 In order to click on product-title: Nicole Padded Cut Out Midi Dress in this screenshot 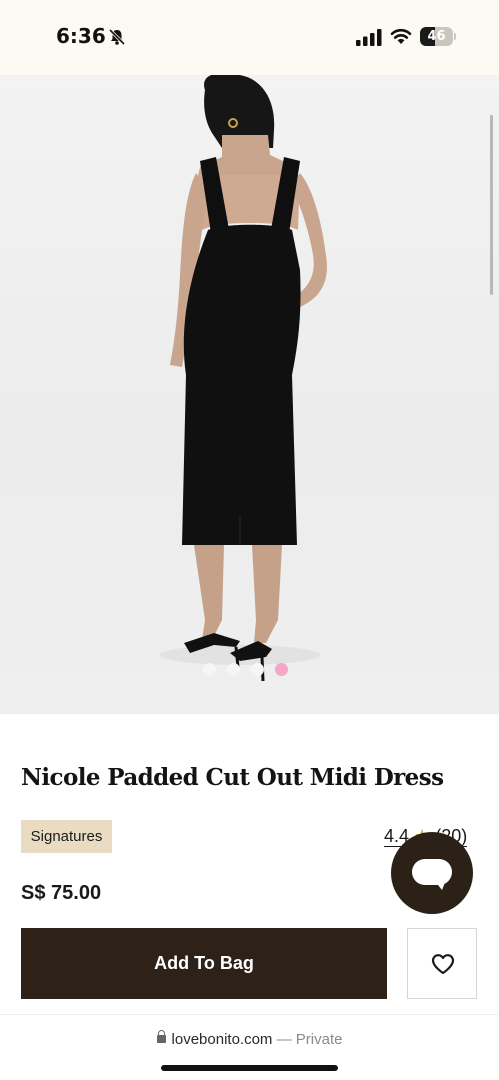, I will do `click(232, 777)`.